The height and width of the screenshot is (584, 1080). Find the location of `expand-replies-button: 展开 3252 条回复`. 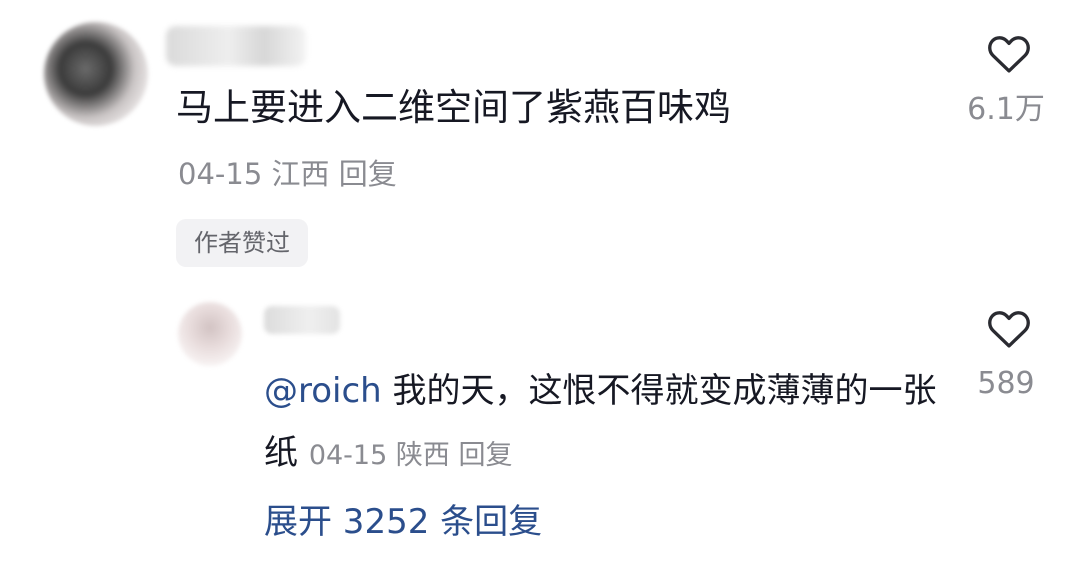

expand-replies-button: 展开 3252 条回复 is located at coordinates (403, 522).